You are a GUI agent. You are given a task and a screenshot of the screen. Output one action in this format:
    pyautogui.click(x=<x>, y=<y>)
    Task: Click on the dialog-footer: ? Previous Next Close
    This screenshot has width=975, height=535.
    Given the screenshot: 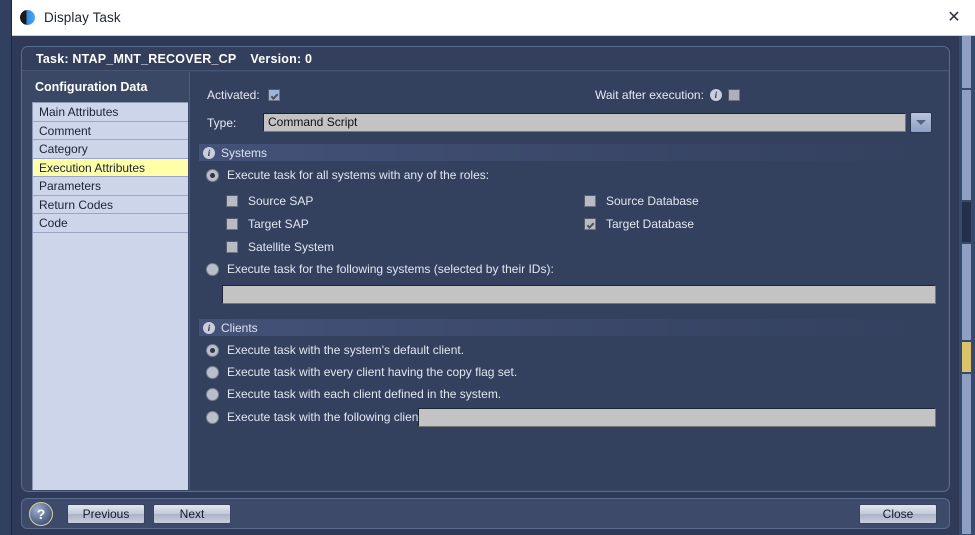 What is the action you would take?
    pyautogui.click(x=485, y=513)
    